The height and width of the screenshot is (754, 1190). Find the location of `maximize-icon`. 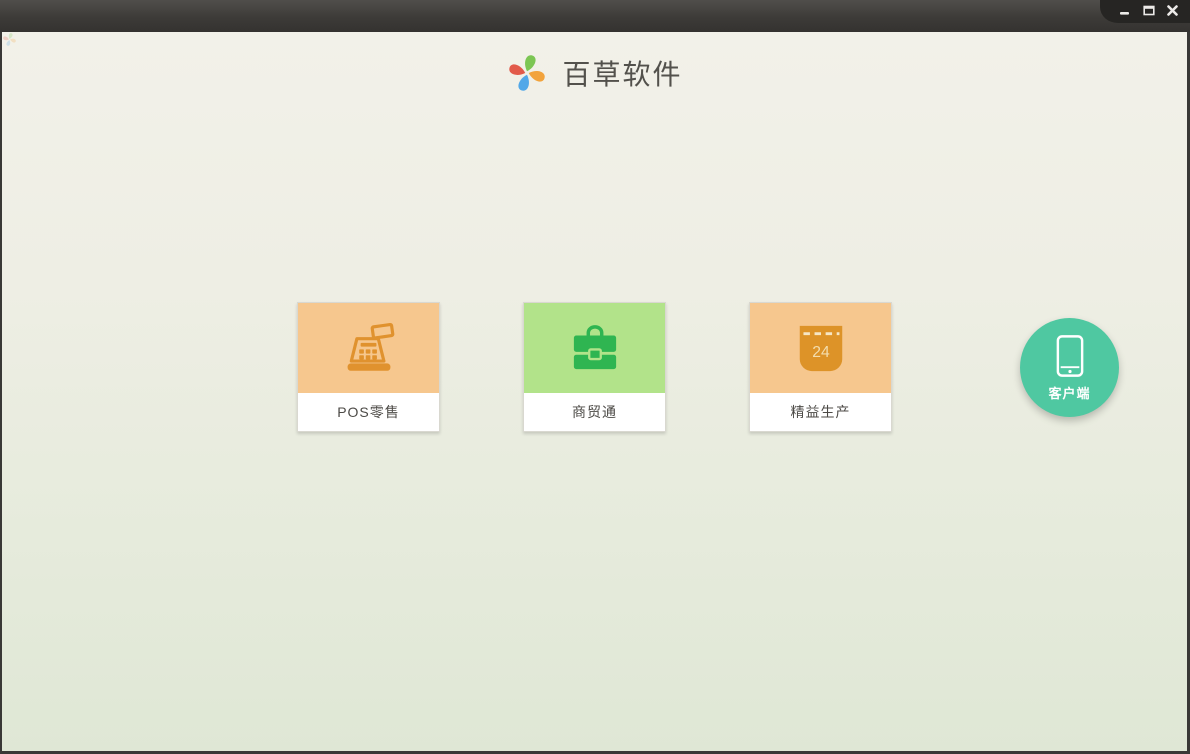

maximize-icon is located at coordinates (1148, 10).